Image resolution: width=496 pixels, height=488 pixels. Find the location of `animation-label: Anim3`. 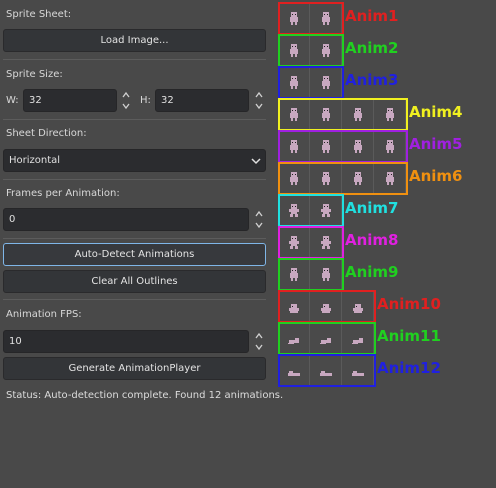

animation-label: Anim3 is located at coordinates (372, 80).